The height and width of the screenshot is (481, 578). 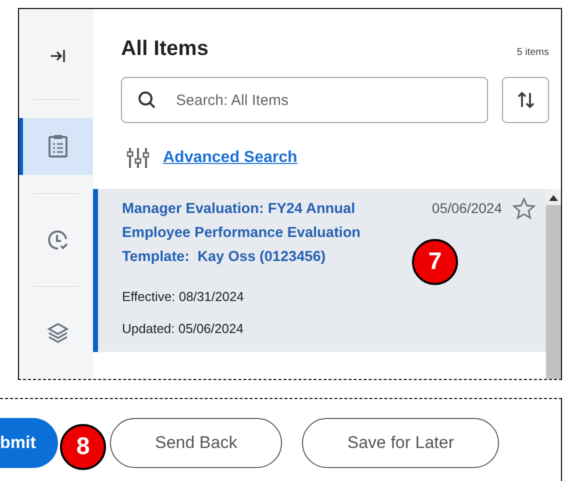 I want to click on advanced-search-link: Advanced Search, so click(x=230, y=158).